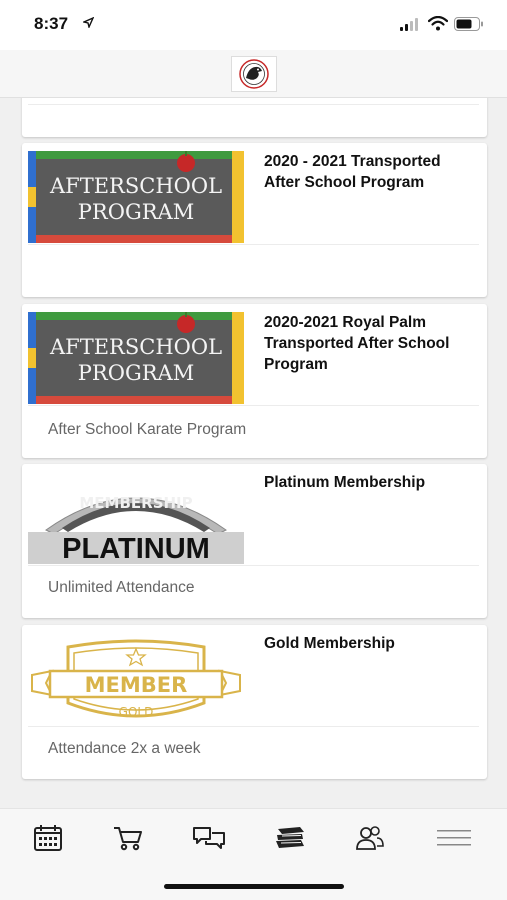 Image resolution: width=507 pixels, height=900 pixels. I want to click on tab-menu, so click(454, 838).